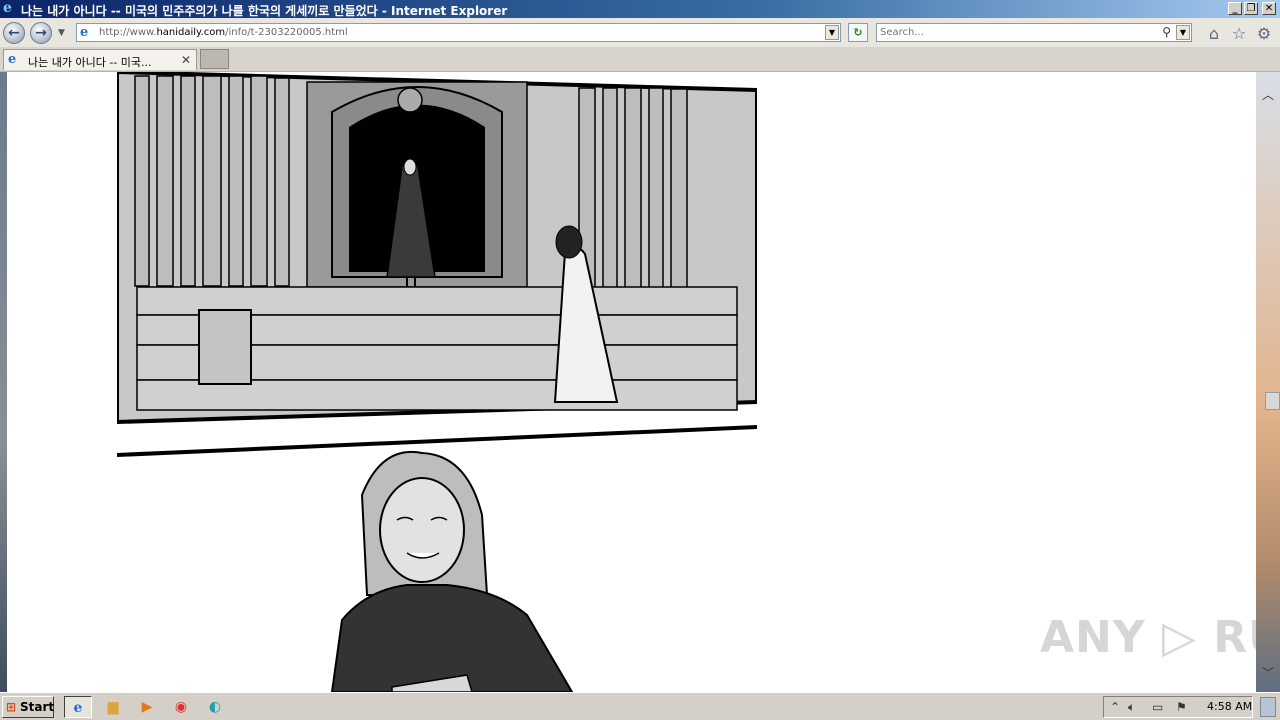 This screenshot has height=720, width=1280. What do you see at coordinates (1272, 401) in the screenshot?
I see `scrollbar-thumb` at bounding box center [1272, 401].